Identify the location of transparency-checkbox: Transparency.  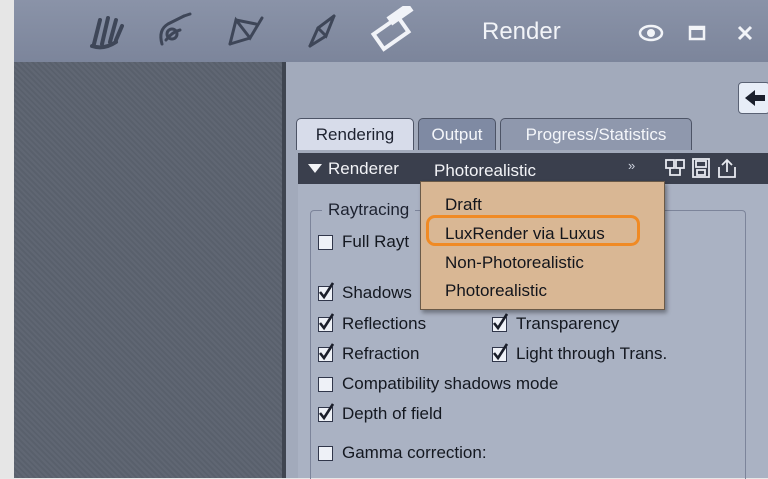
(556, 323).